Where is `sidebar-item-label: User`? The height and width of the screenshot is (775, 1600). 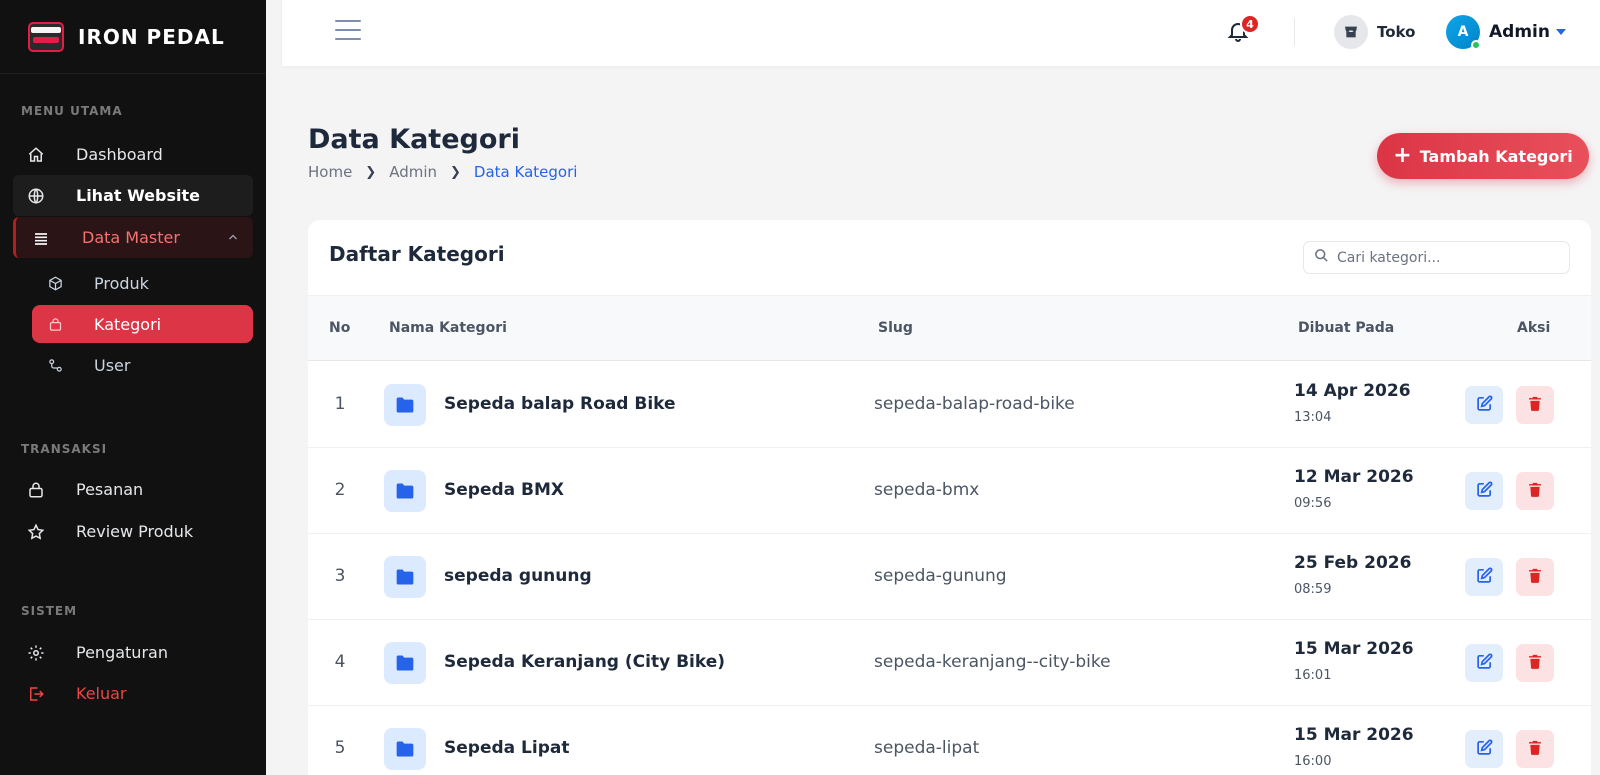 sidebar-item-label: User is located at coordinates (112, 365).